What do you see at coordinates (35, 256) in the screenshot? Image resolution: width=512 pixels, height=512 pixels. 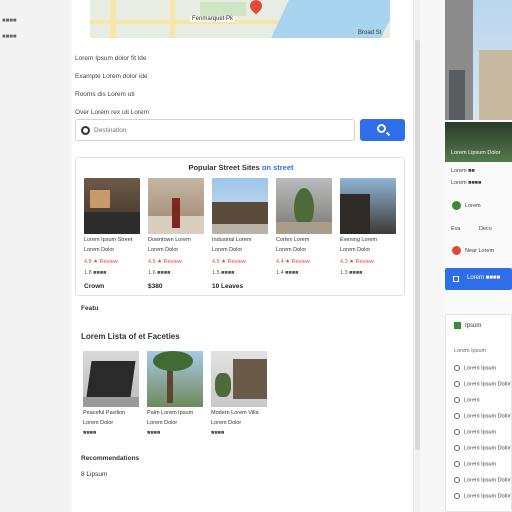 I see `left-gutter: ■■■■ ■■■■` at bounding box center [35, 256].